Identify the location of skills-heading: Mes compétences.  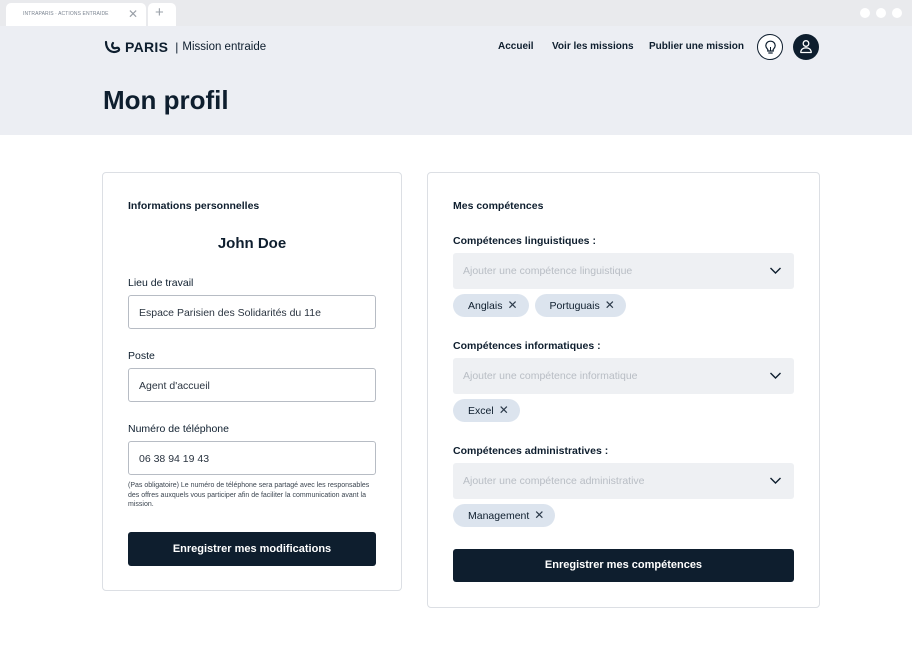
(498, 206).